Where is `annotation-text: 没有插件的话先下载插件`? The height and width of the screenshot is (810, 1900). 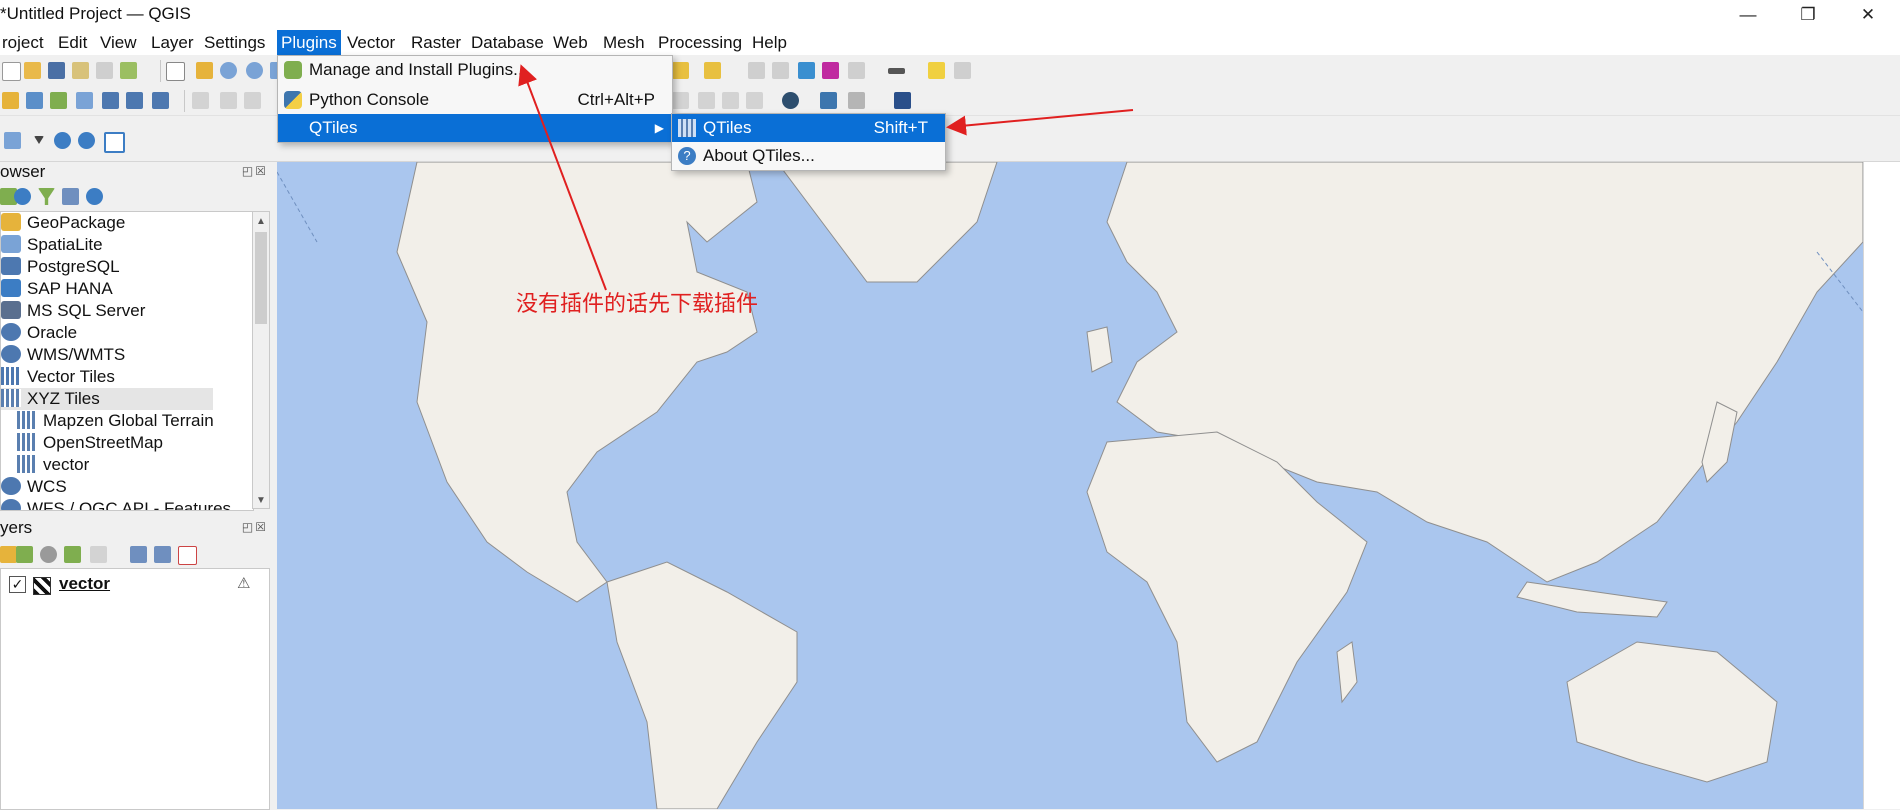
annotation-text: 没有插件的话先下载插件 is located at coordinates (637, 303).